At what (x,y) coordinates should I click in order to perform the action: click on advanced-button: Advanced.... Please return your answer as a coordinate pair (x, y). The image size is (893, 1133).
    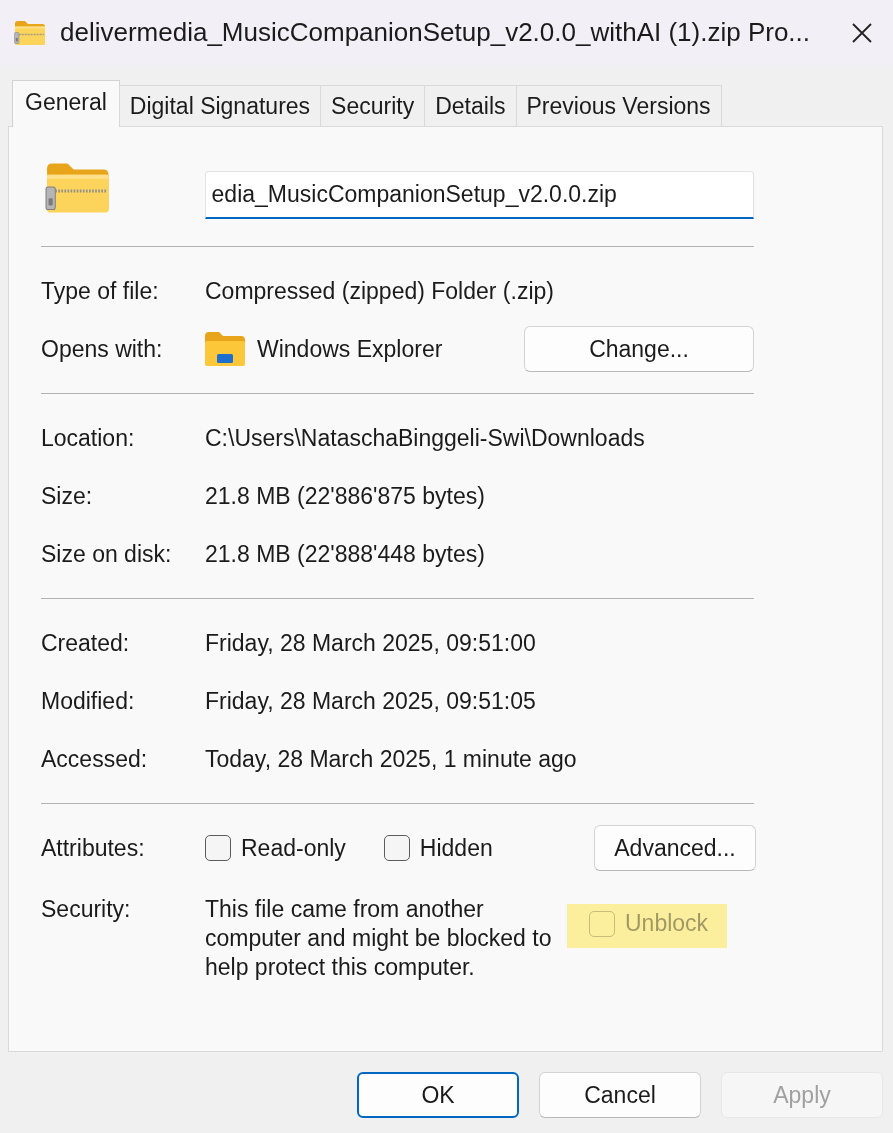
    Looking at the image, I should click on (675, 848).